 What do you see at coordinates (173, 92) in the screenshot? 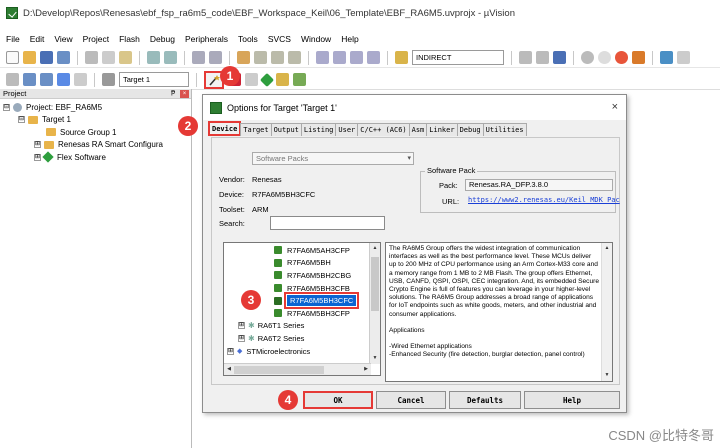
I see `pin-icon: ᵽ` at bounding box center [173, 92].